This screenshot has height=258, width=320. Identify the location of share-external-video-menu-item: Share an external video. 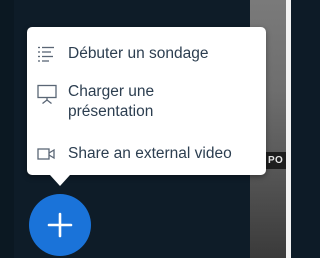
(146, 154).